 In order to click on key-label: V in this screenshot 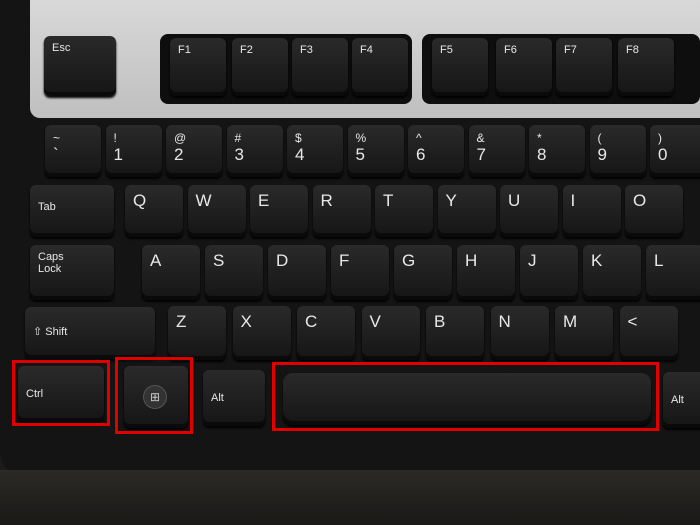, I will do `click(375, 321)`.